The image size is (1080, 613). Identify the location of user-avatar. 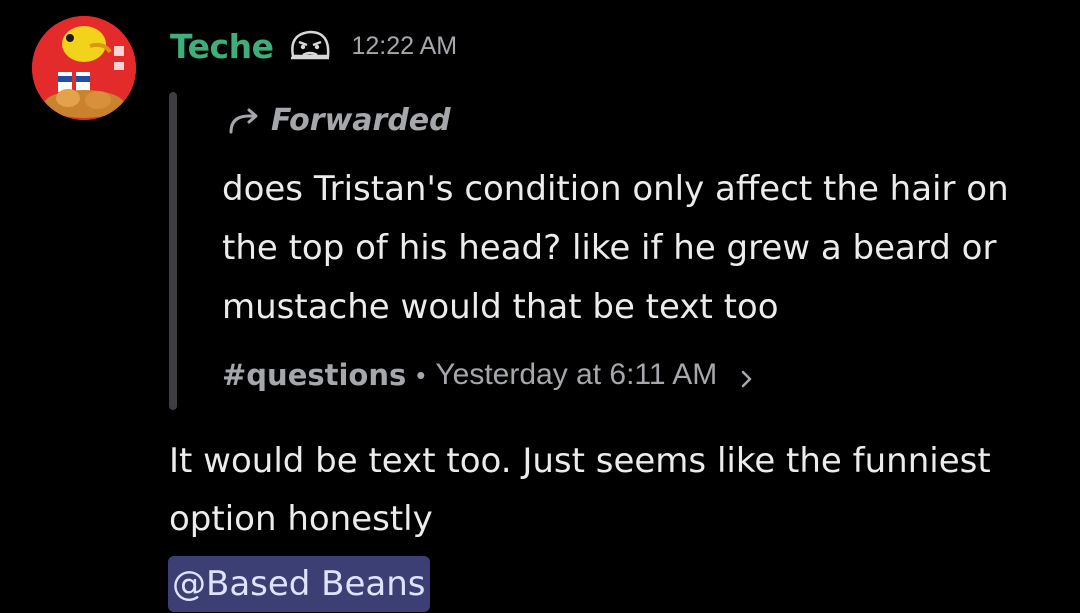
(84, 68).